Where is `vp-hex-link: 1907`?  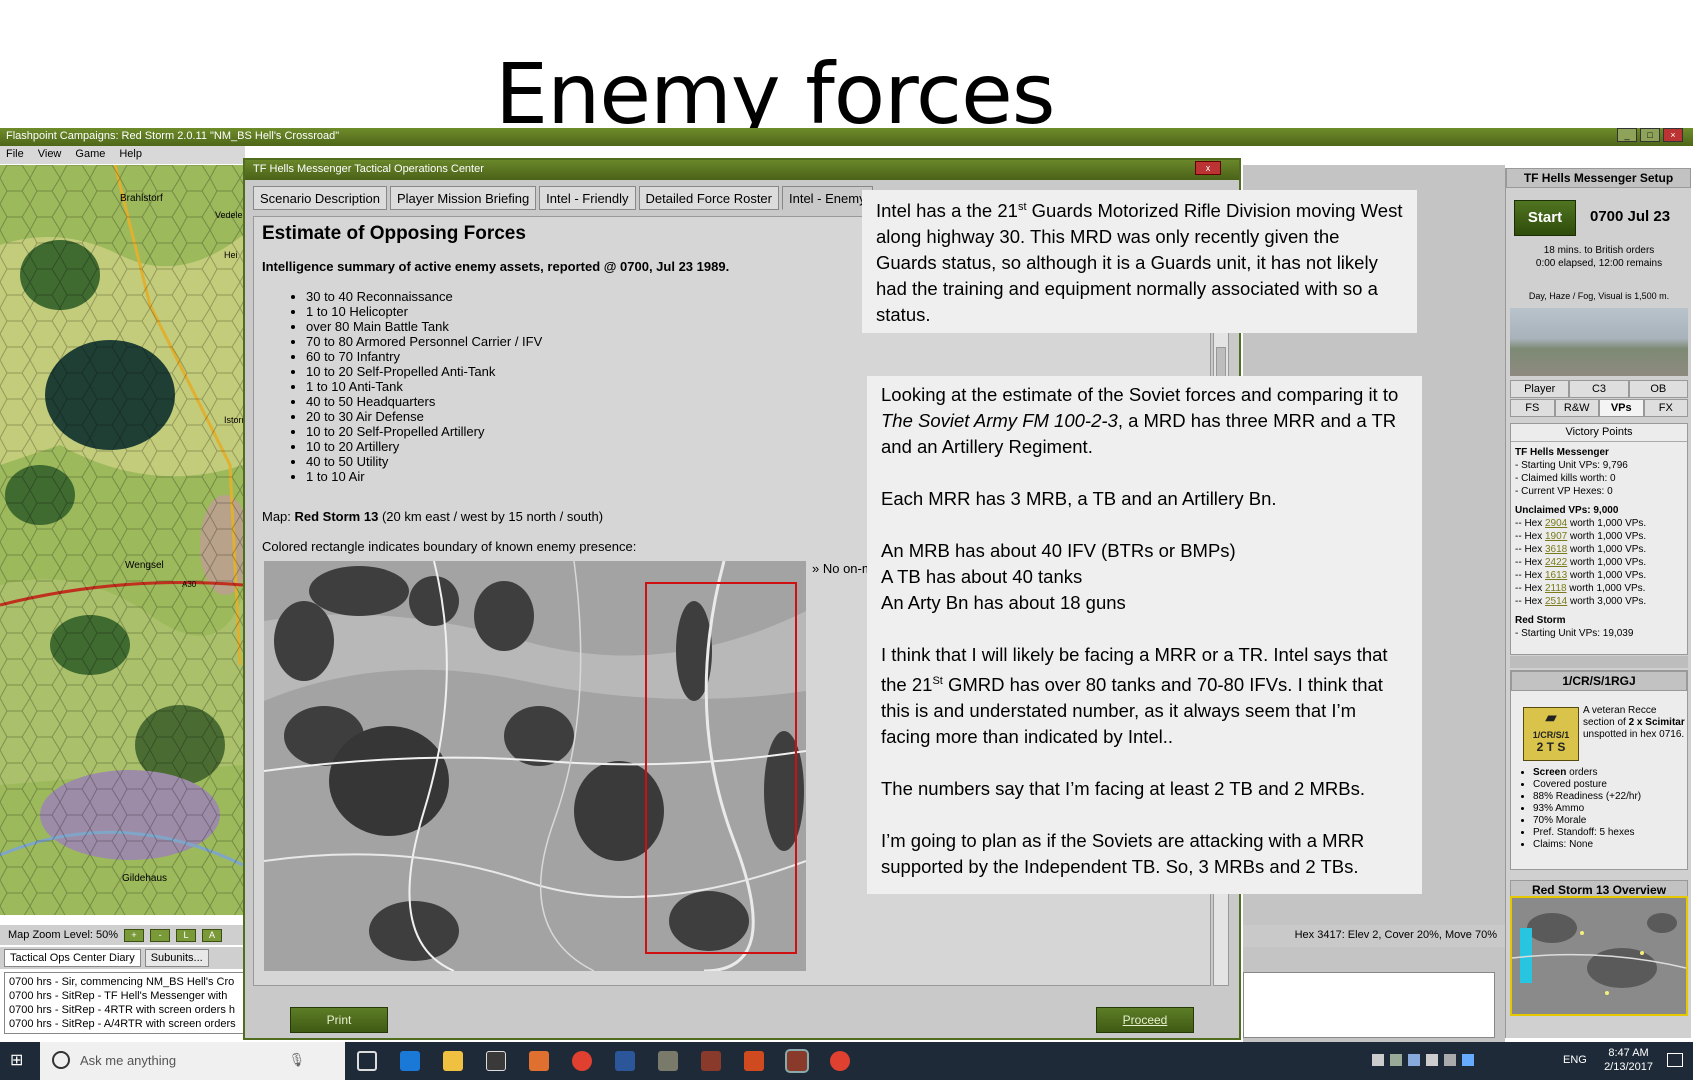 vp-hex-link: 1907 is located at coordinates (1556, 536).